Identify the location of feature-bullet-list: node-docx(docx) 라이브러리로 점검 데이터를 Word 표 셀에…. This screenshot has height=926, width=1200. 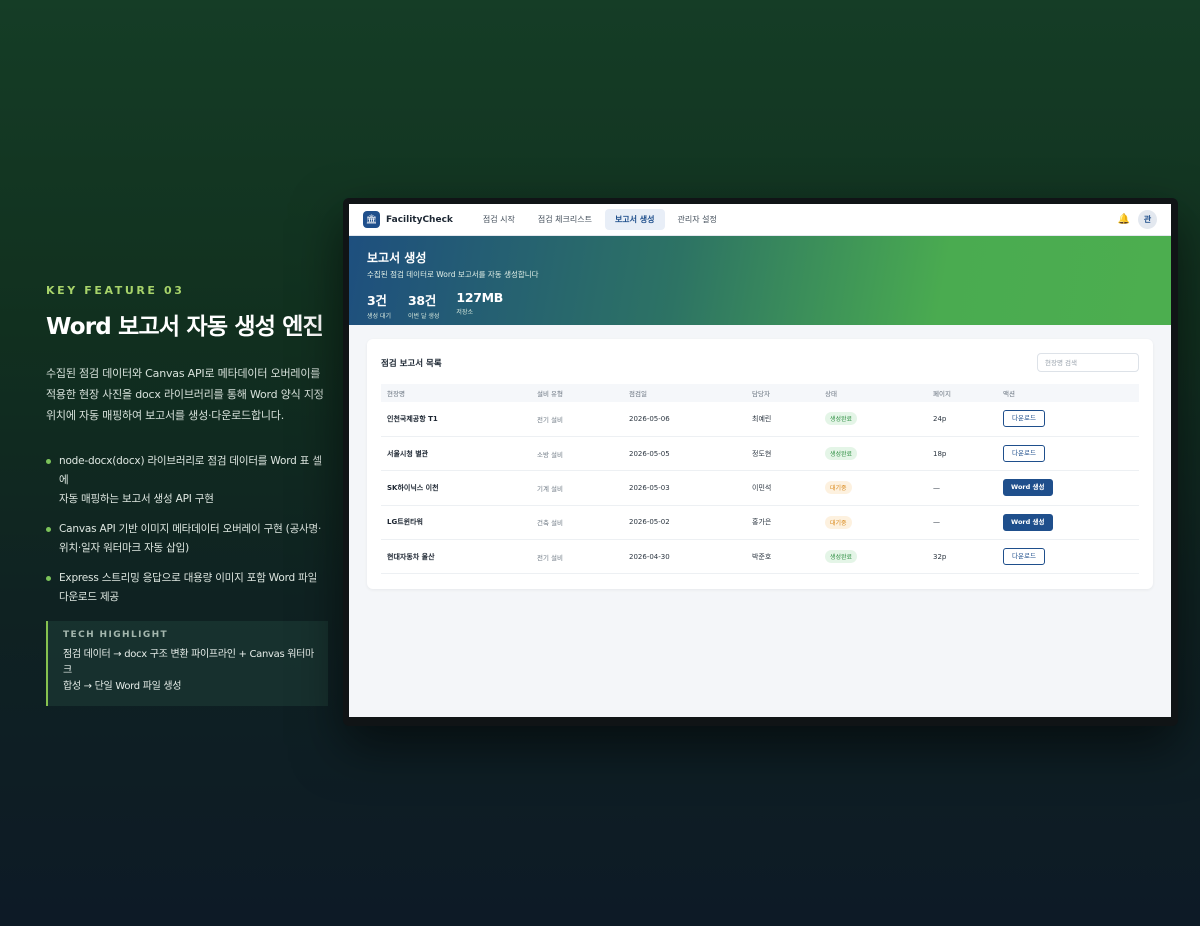
(187, 529).